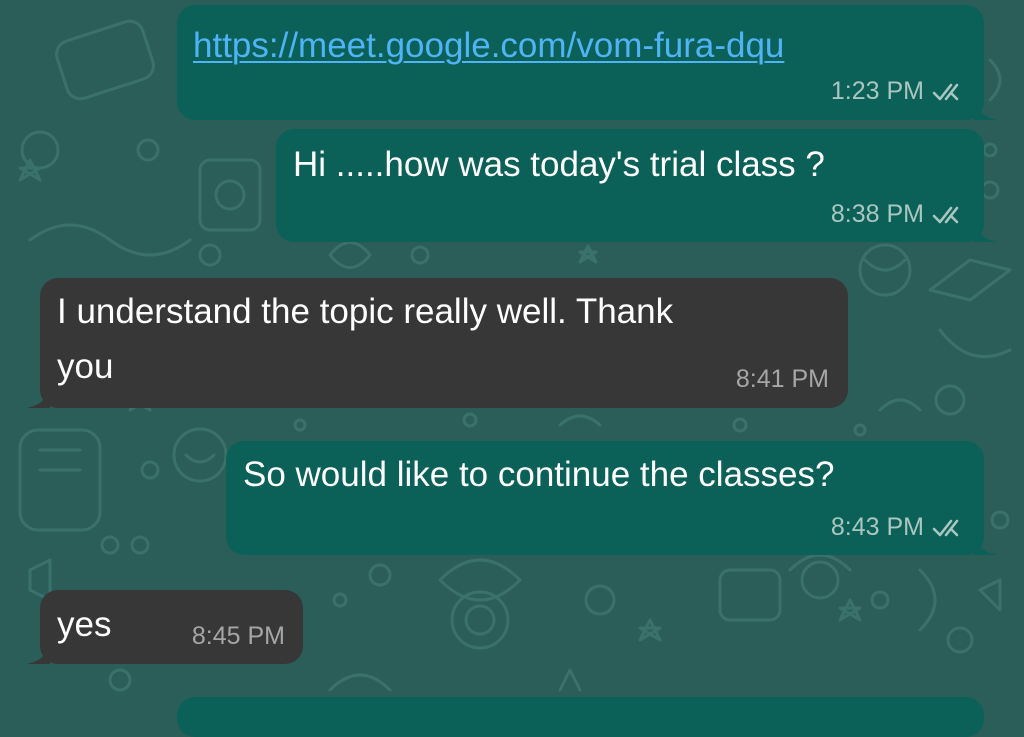 Image resolution: width=1024 pixels, height=737 pixels. Describe the element at coordinates (877, 527) in the screenshot. I see `message-time: 8:43 PM` at that location.